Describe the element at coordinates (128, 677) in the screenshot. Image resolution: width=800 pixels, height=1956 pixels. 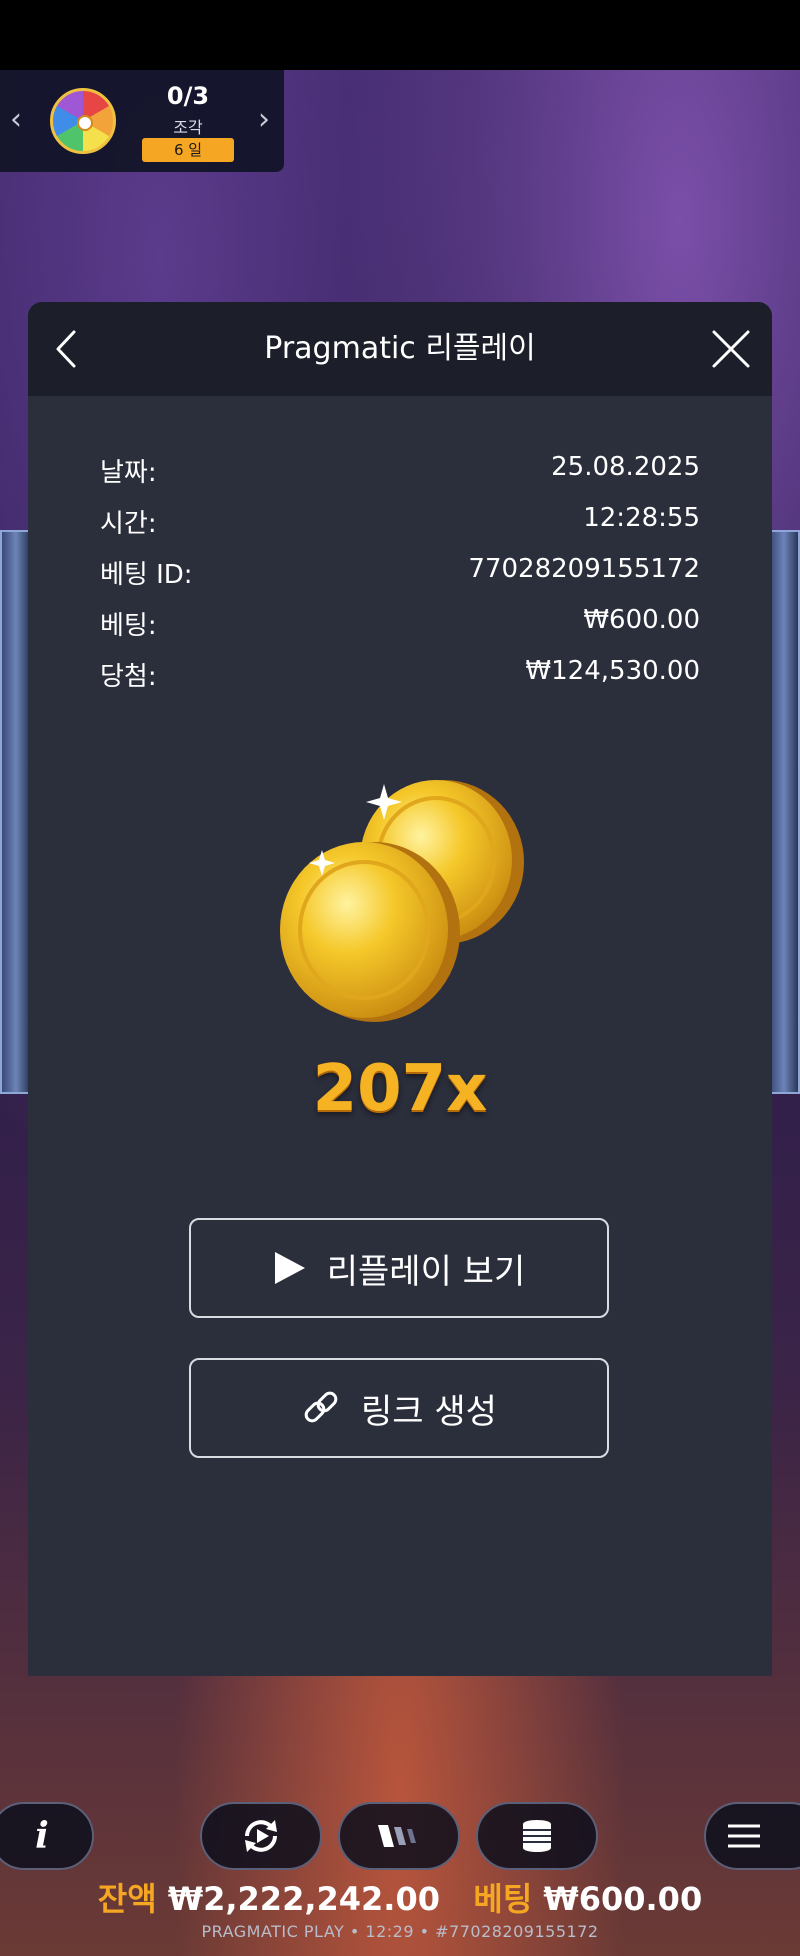
I see `info-key: 당첨:` at that location.